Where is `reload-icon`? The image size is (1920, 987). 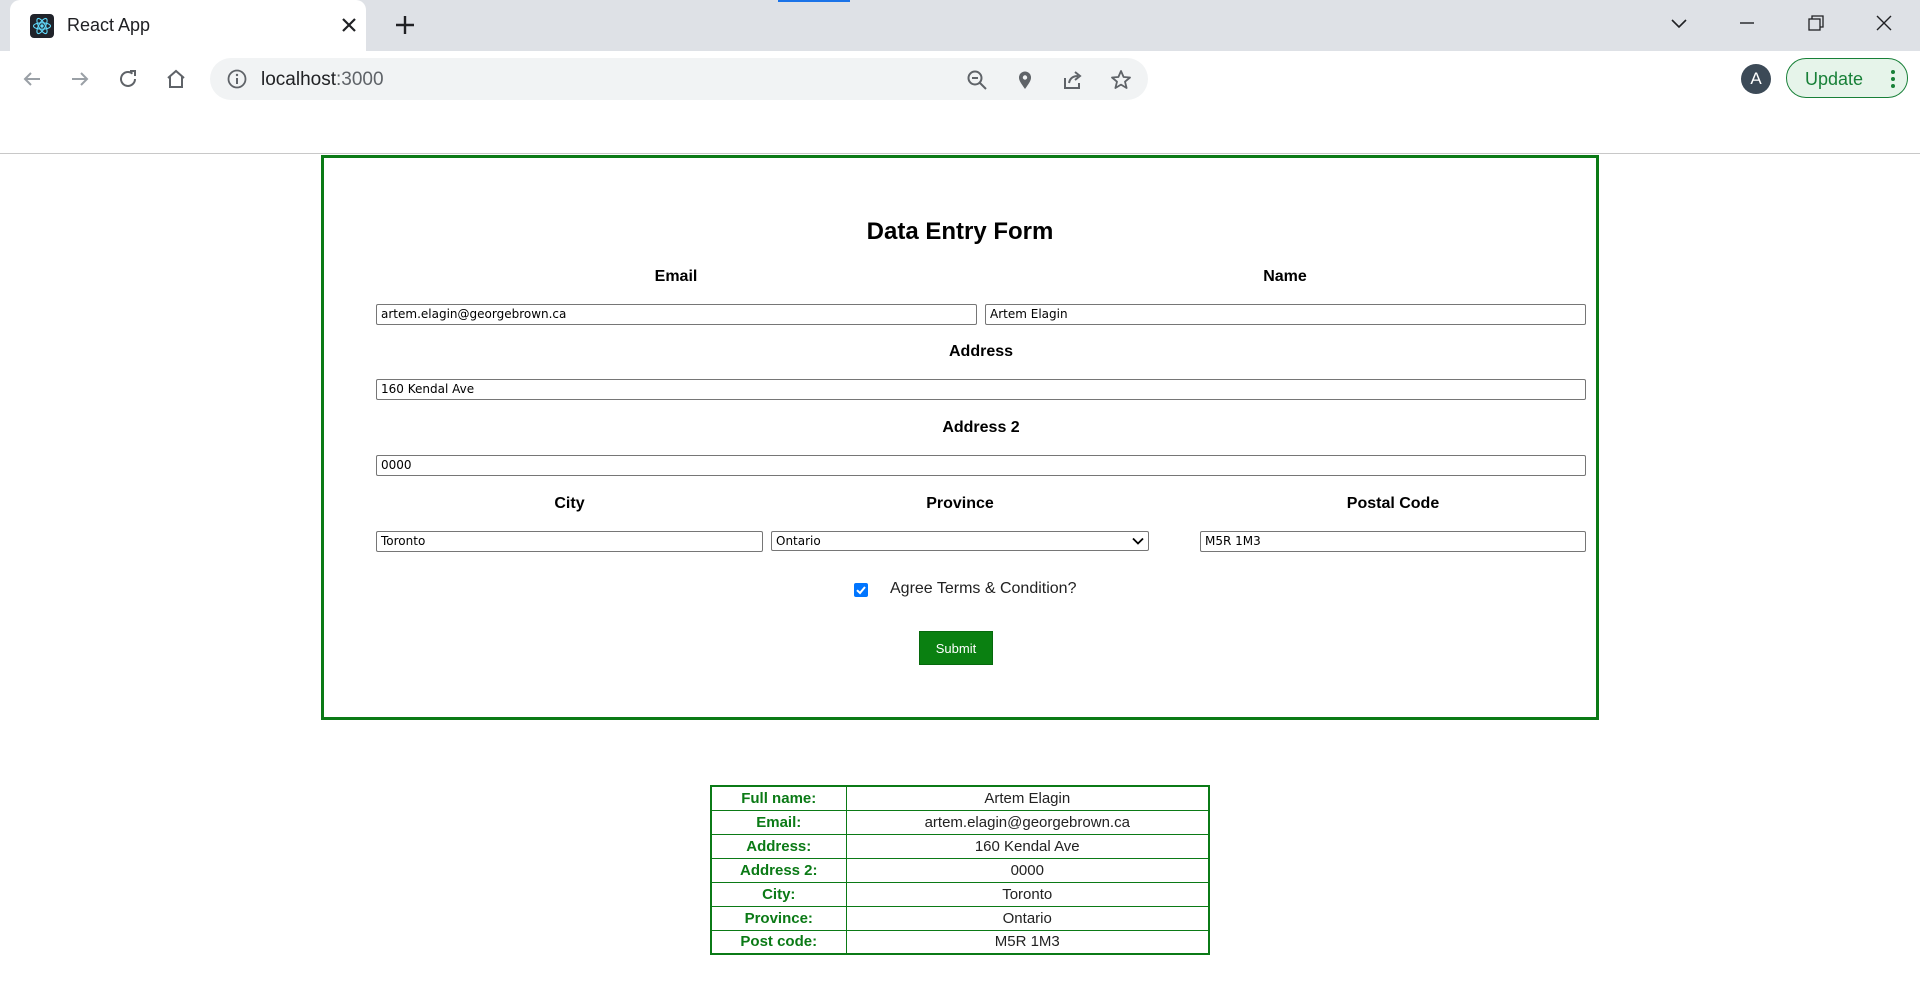 reload-icon is located at coordinates (128, 79).